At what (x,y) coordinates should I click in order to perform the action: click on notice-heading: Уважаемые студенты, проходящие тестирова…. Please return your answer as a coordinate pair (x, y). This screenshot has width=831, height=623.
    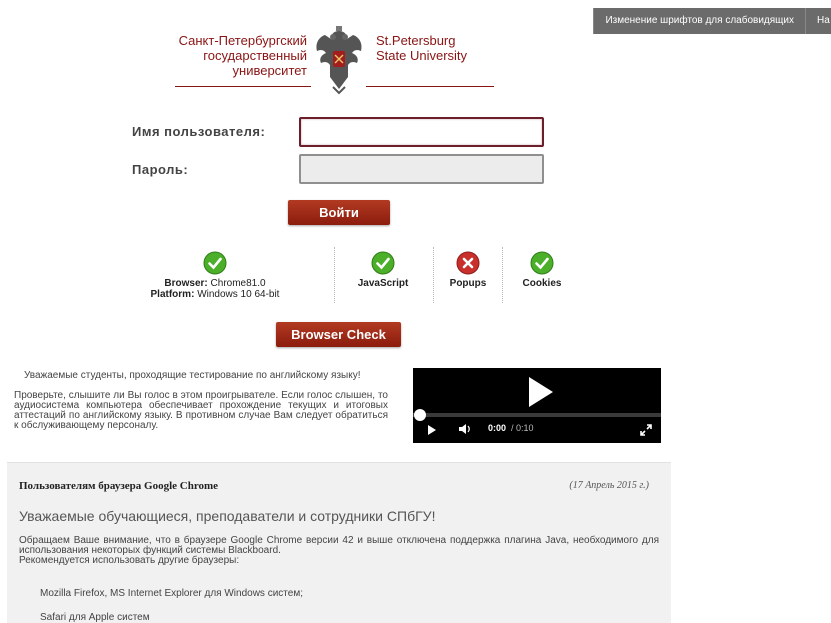
    Looking at the image, I should click on (192, 375).